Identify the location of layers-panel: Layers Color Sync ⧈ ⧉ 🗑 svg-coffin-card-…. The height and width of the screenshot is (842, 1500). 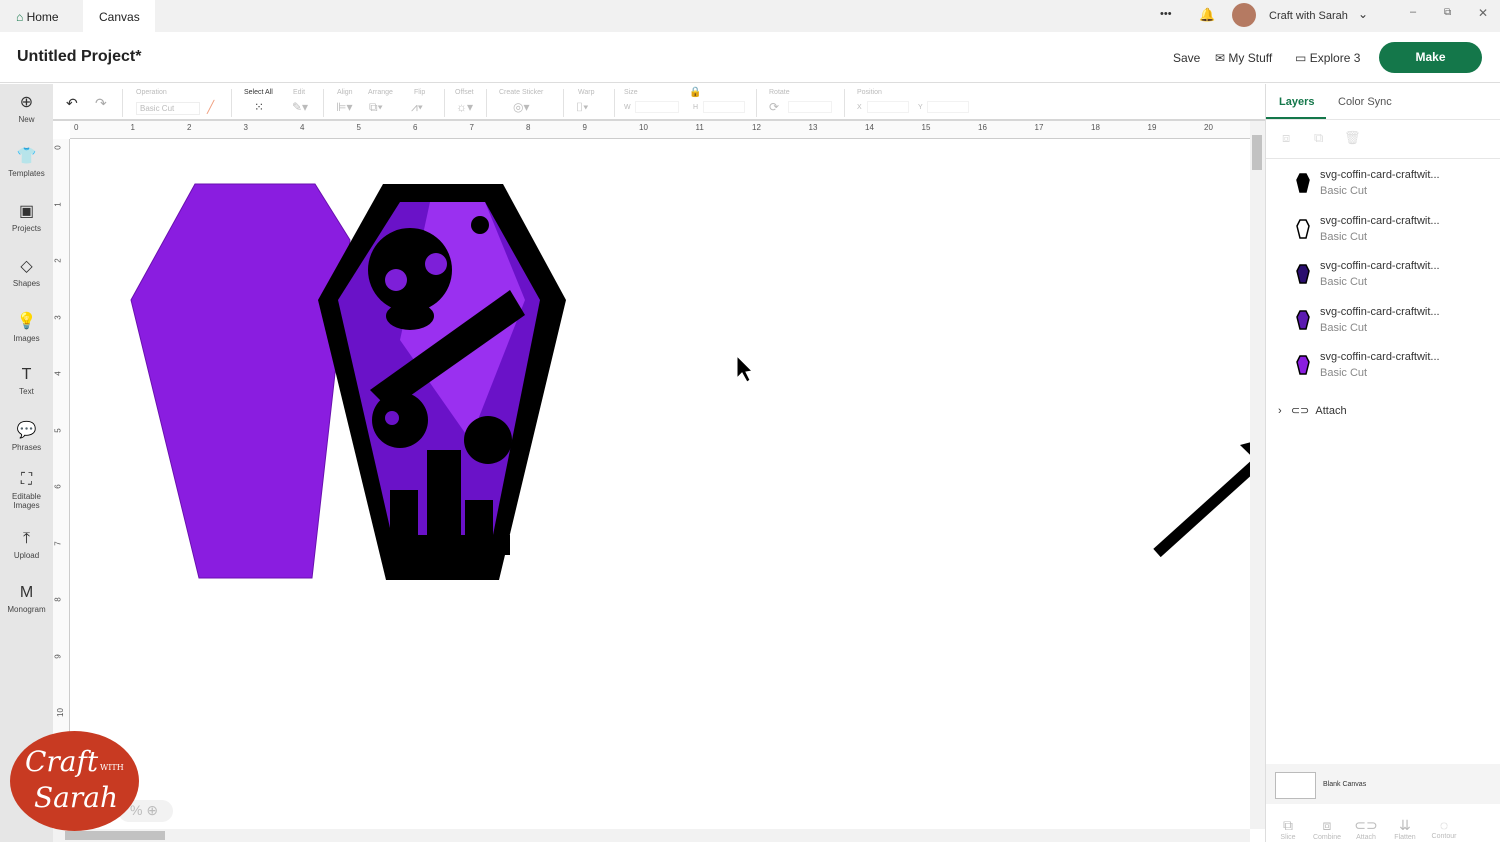
(1382, 463).